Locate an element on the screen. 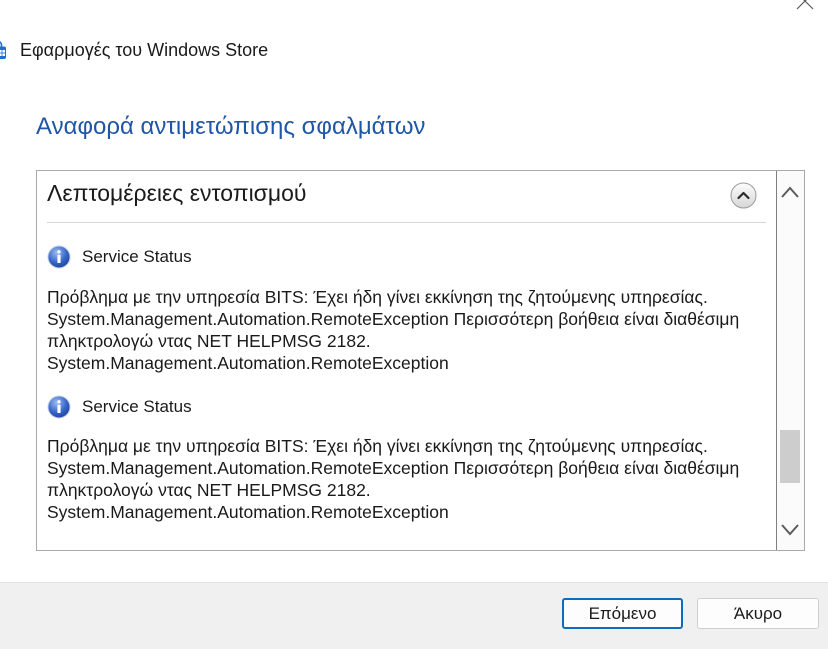  vertical-scrollbar is located at coordinates (790, 360).